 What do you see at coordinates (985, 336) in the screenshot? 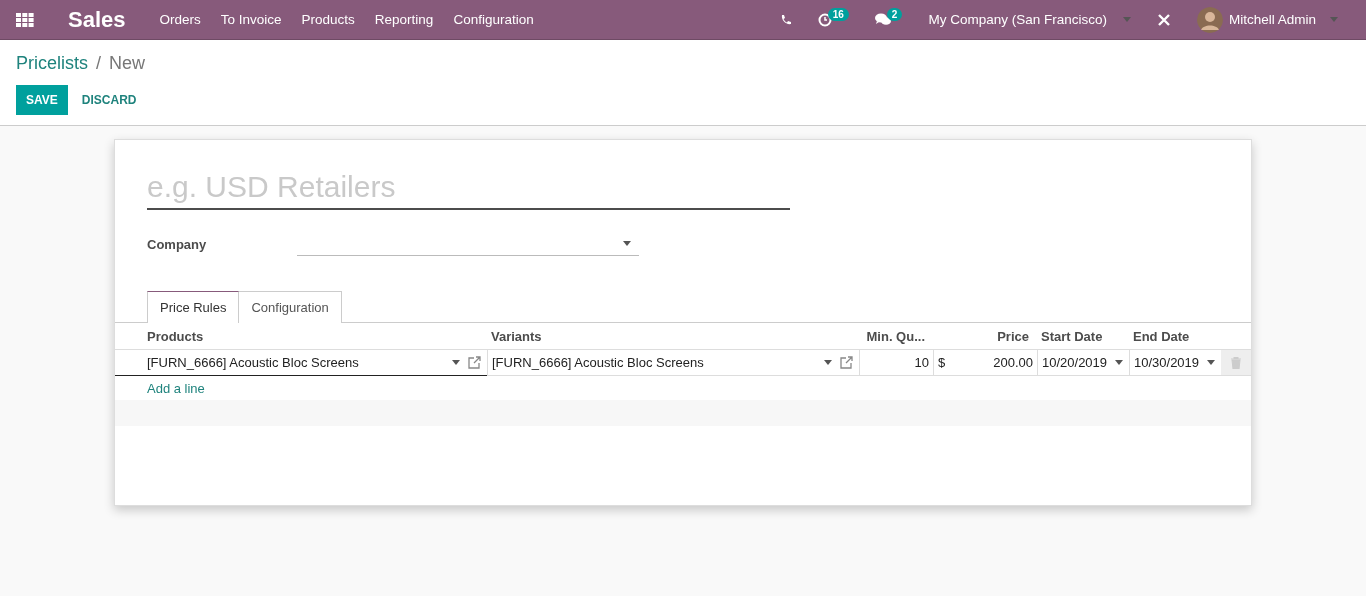
I see `column-header: Price` at bounding box center [985, 336].